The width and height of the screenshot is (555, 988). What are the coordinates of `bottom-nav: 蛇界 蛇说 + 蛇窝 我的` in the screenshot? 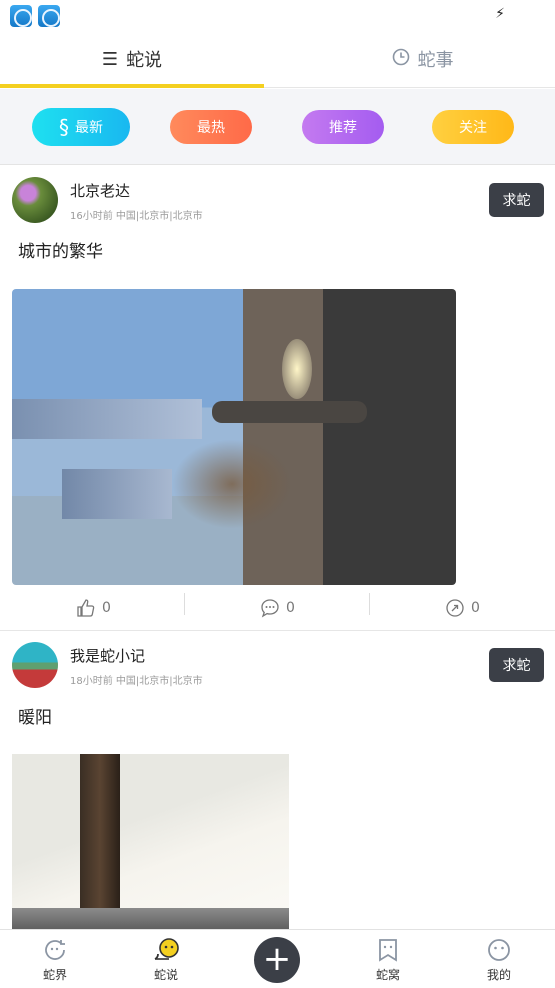 It's located at (277, 958).